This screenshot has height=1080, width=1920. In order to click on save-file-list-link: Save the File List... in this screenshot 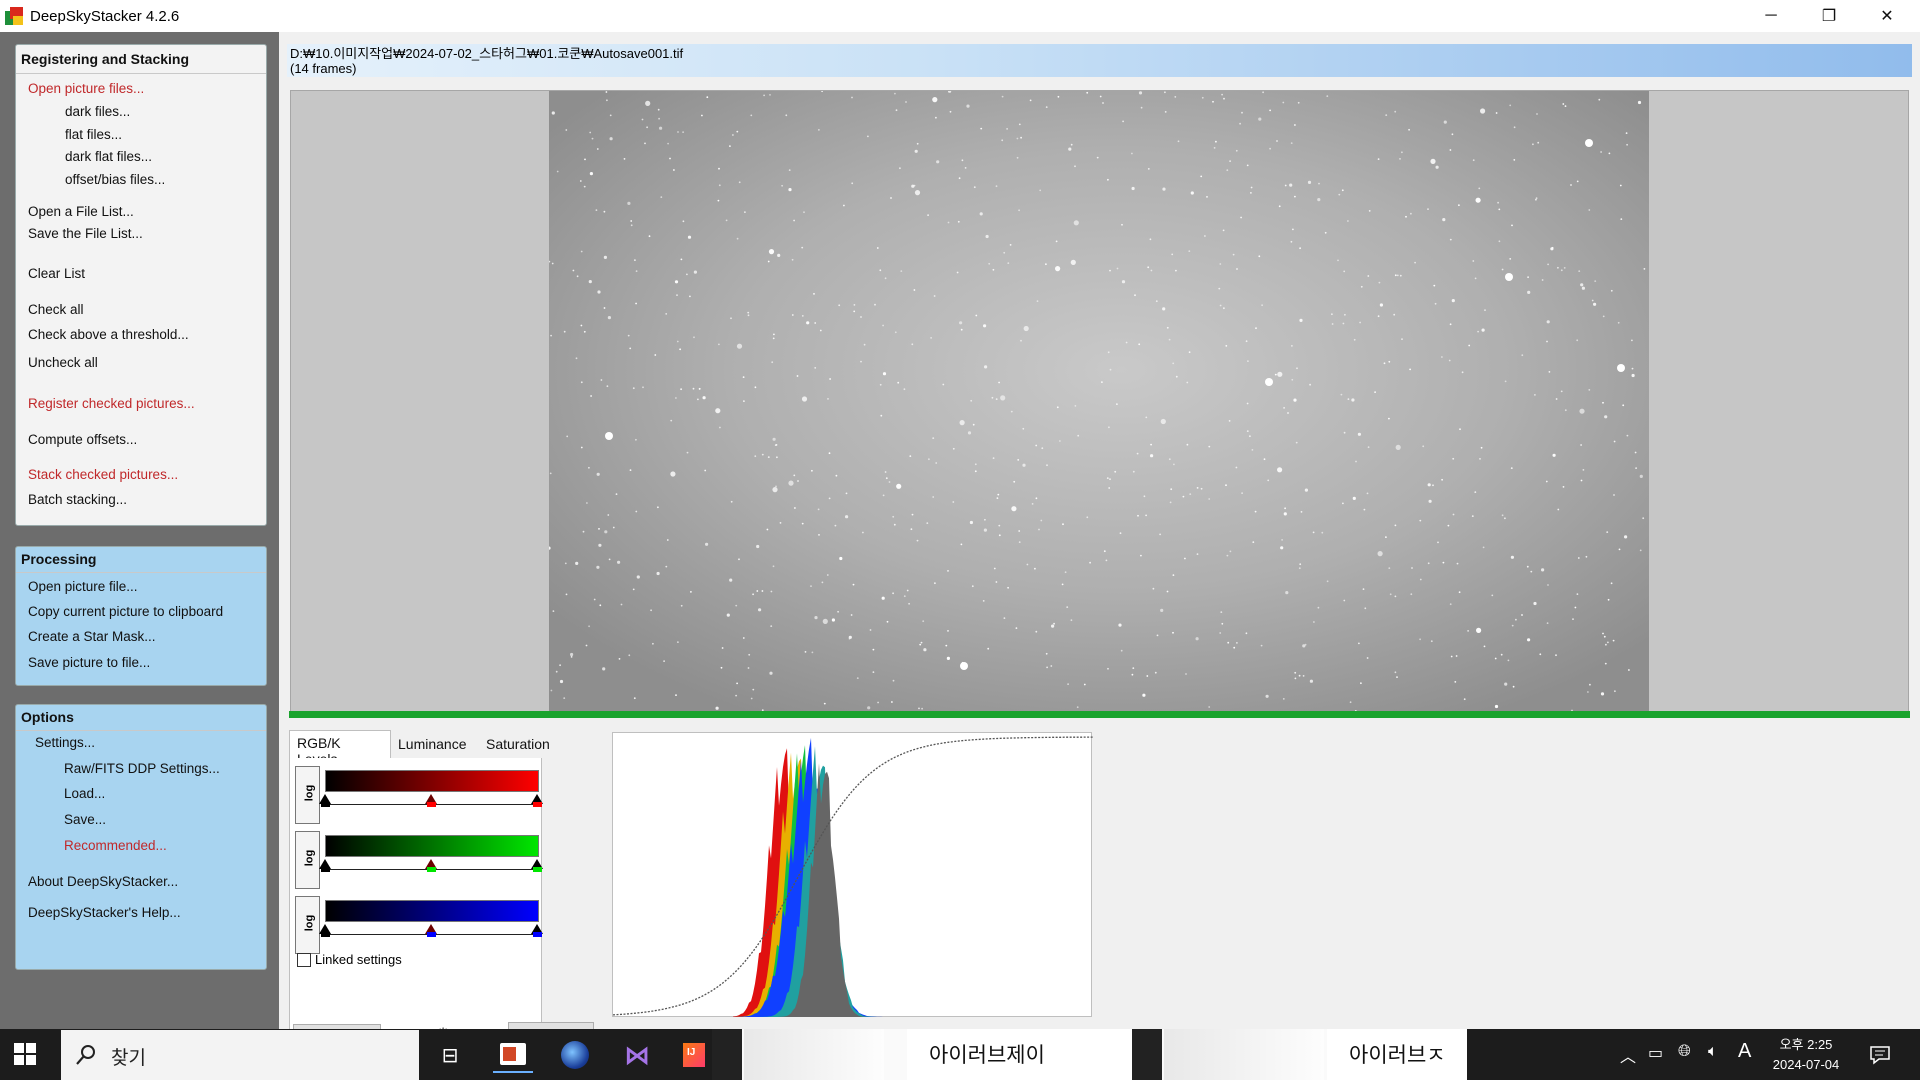, I will do `click(85, 233)`.